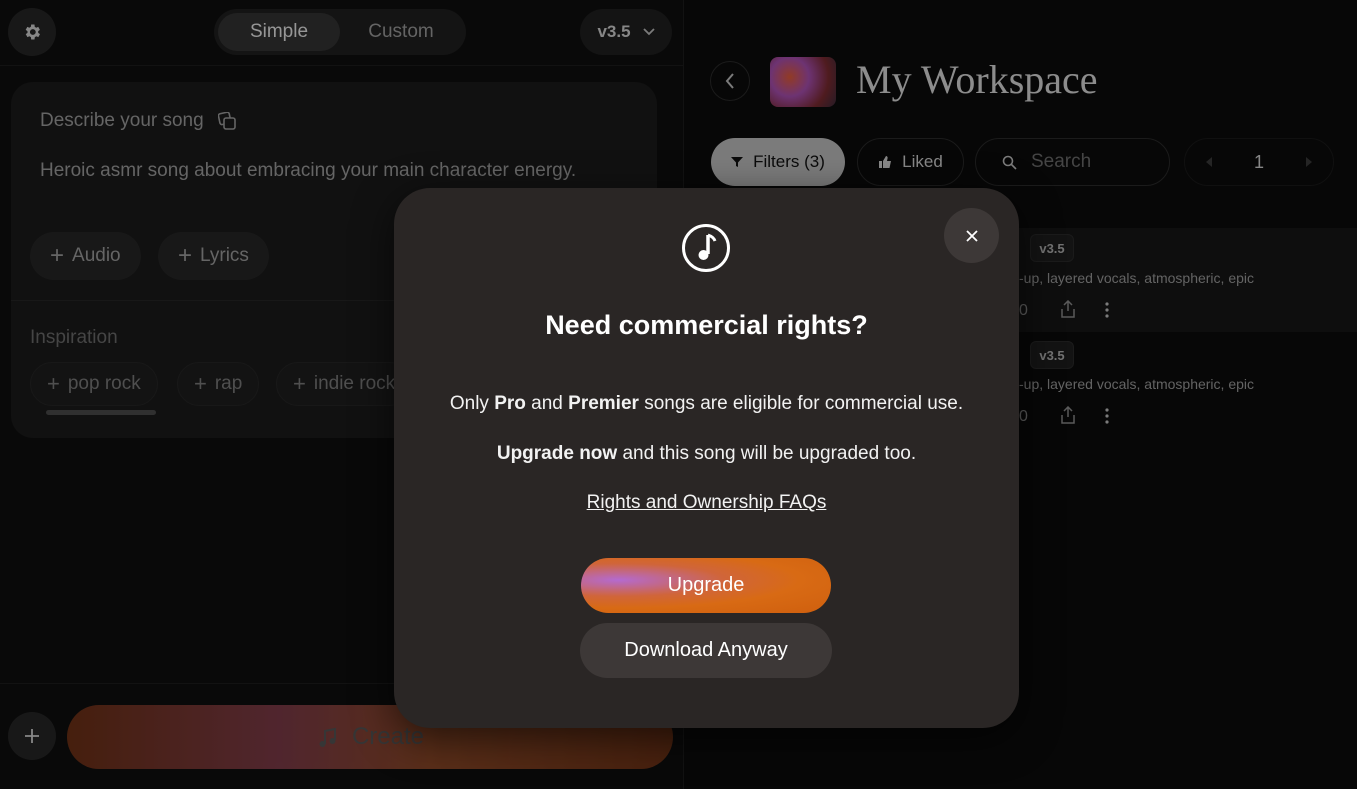 The image size is (1357, 789). What do you see at coordinates (801, 403) in the screenshot?
I see `text-segment: songs are eligible for commercial use.` at bounding box center [801, 403].